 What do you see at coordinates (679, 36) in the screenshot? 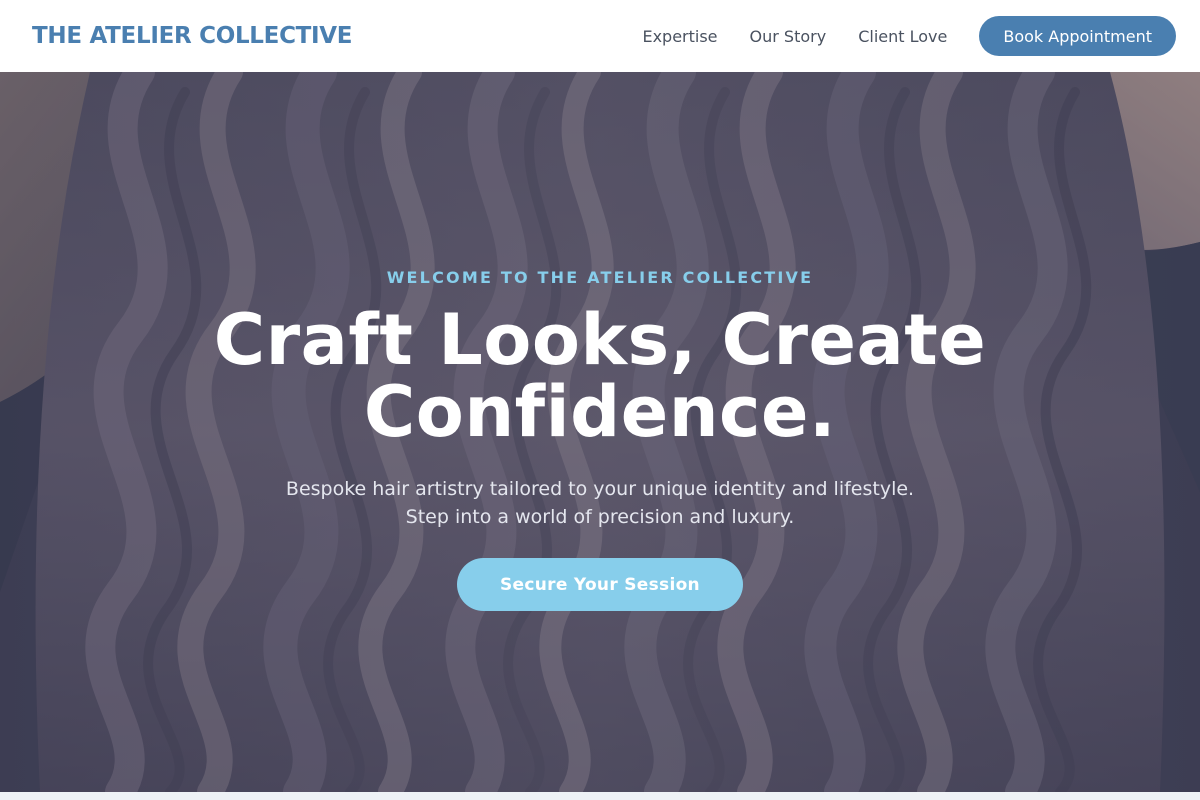
I see `nav-link-expertise: Expertise` at bounding box center [679, 36].